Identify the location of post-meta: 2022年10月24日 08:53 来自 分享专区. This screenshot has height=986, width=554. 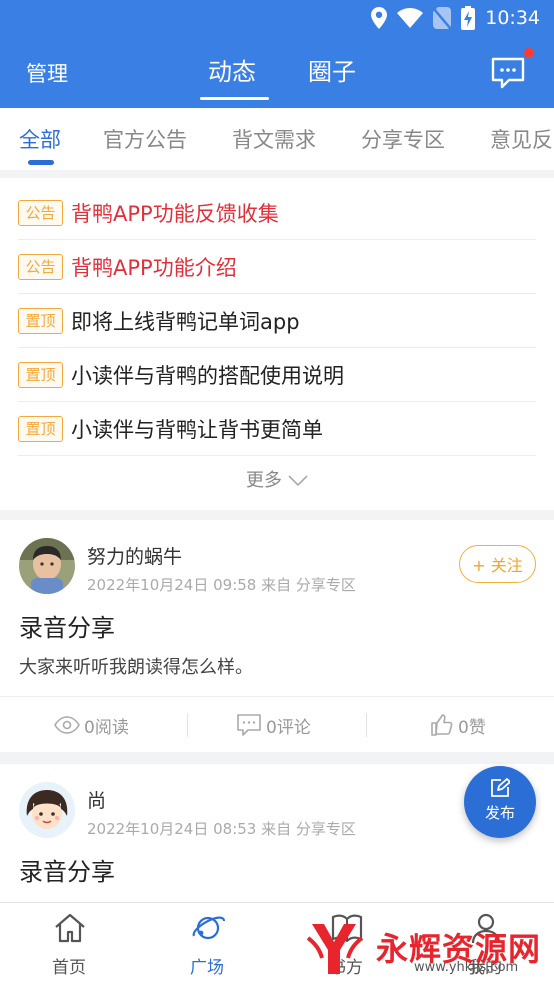
(221, 829).